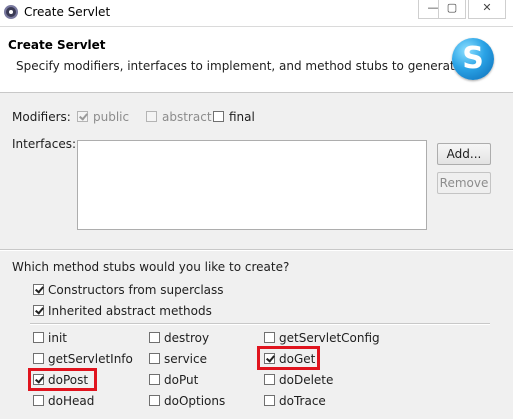  I want to click on public-label: public, so click(111, 117).